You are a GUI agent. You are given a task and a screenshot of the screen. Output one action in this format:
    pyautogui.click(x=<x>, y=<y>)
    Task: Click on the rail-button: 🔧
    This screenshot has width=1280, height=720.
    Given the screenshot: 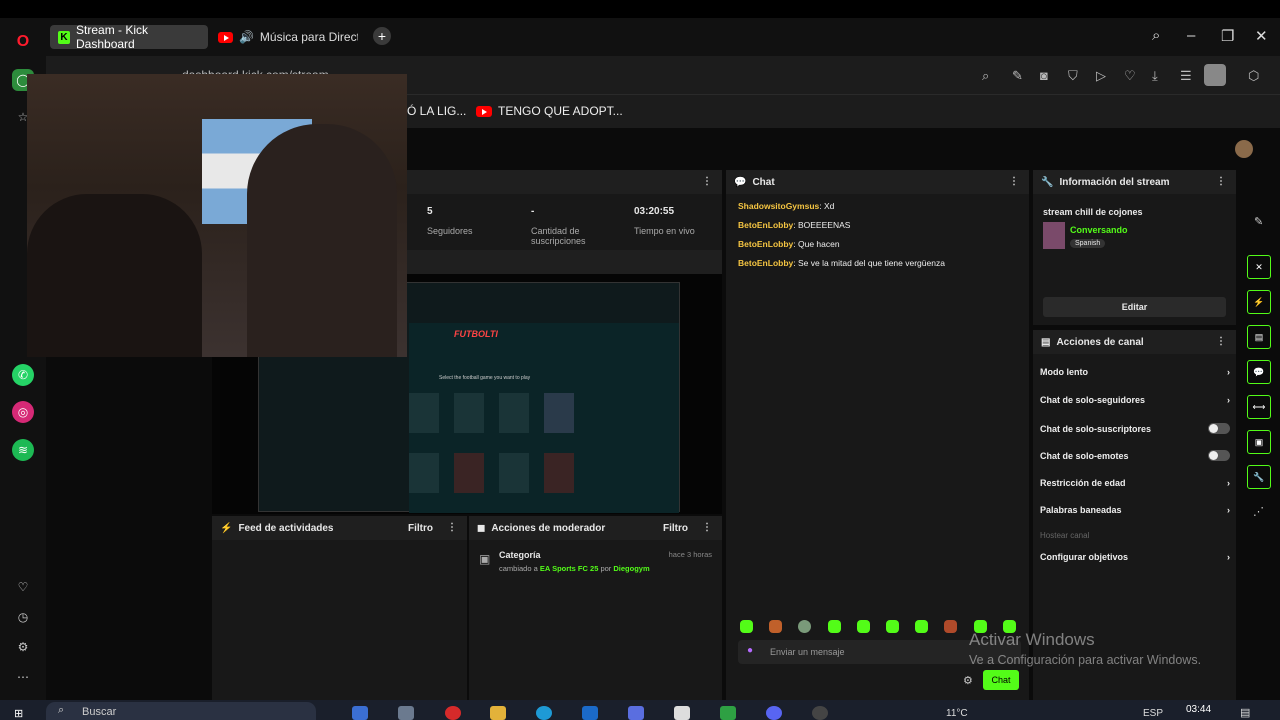 What is the action you would take?
    pyautogui.click(x=1259, y=477)
    